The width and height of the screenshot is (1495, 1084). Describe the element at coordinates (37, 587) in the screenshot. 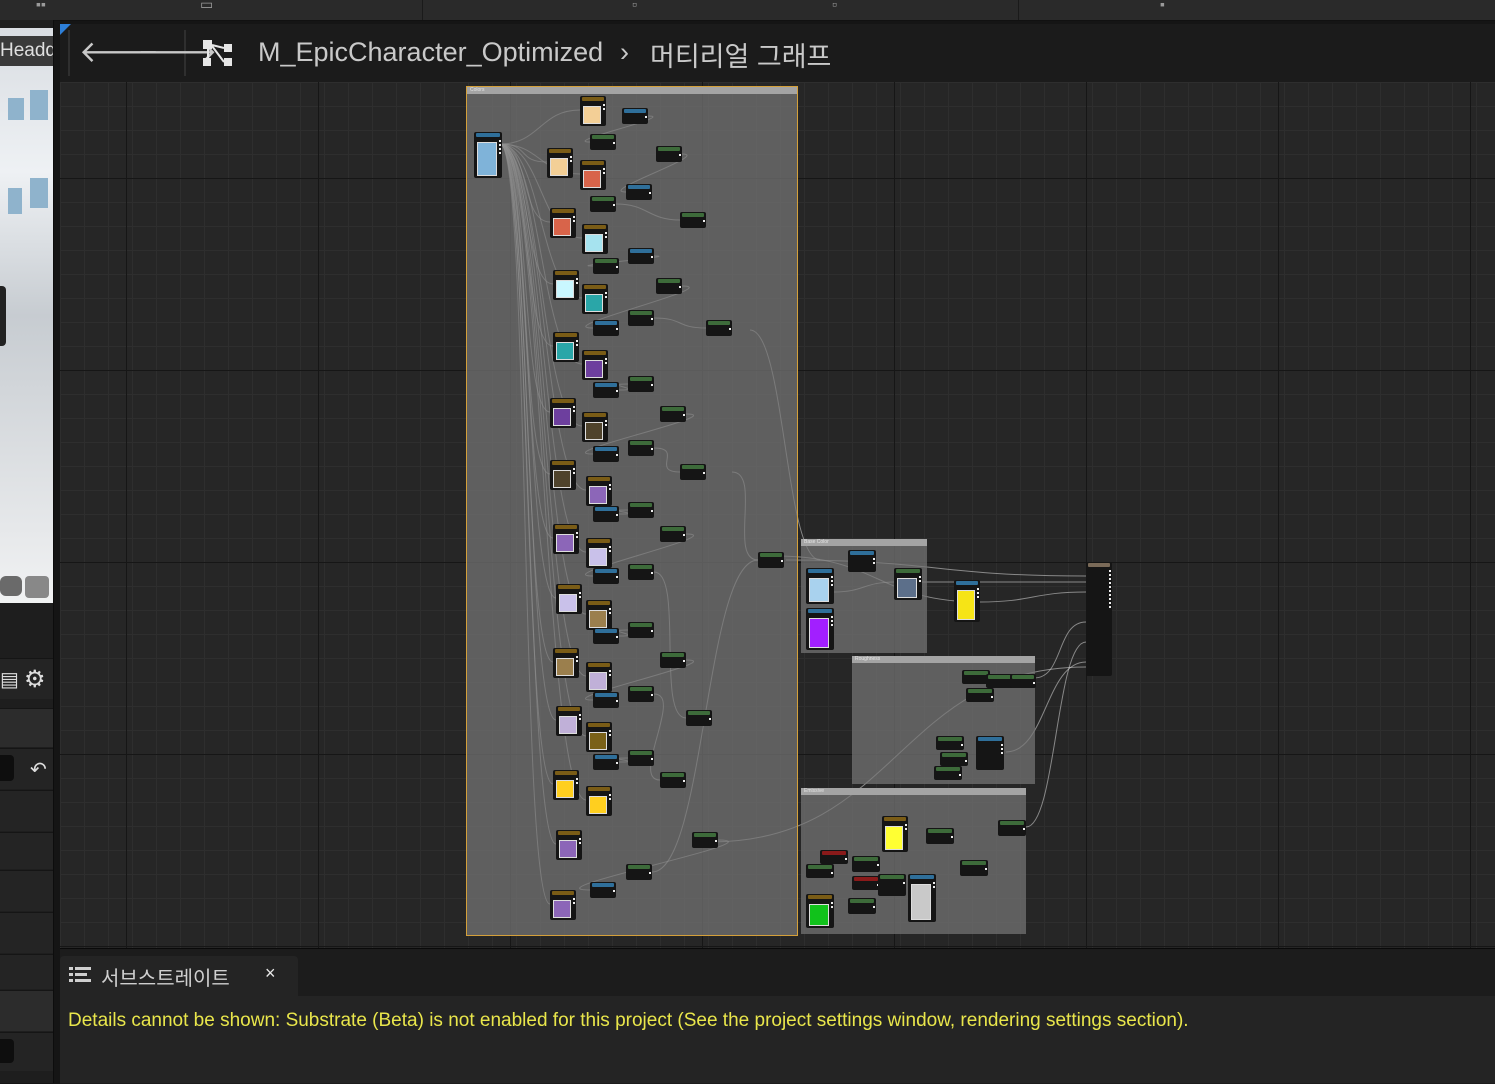

I see `cube-preview-icon` at that location.